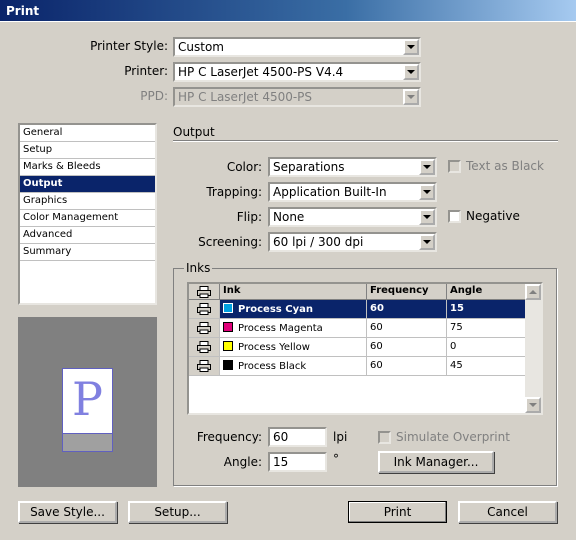 The width and height of the screenshot is (576, 540). What do you see at coordinates (293, 291) in the screenshot?
I see `ink-column-header: Ink` at bounding box center [293, 291].